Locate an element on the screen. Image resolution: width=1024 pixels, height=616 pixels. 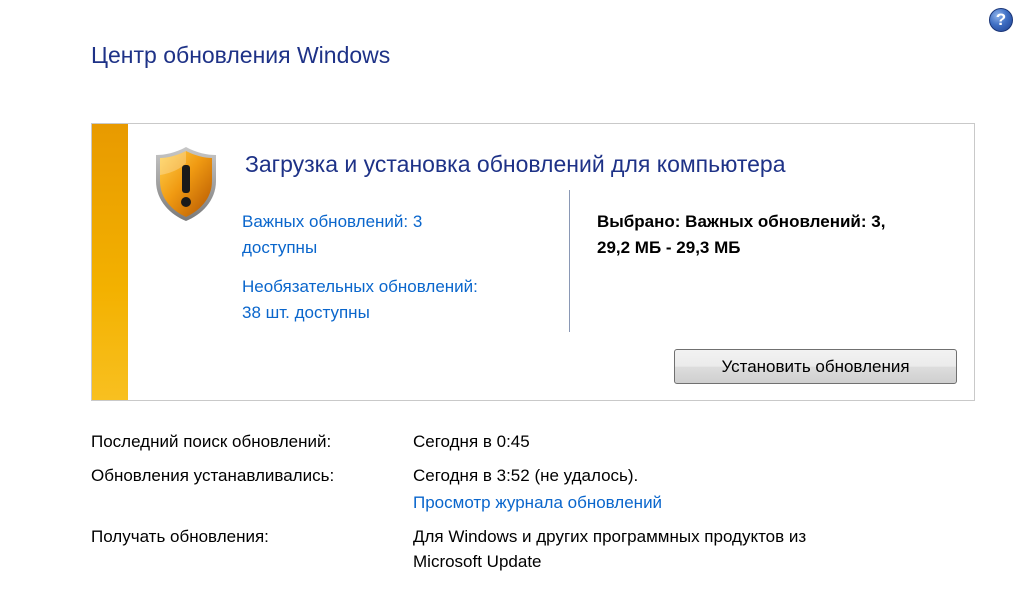
installed-label: Обновления устанавливались: is located at coordinates (213, 475).